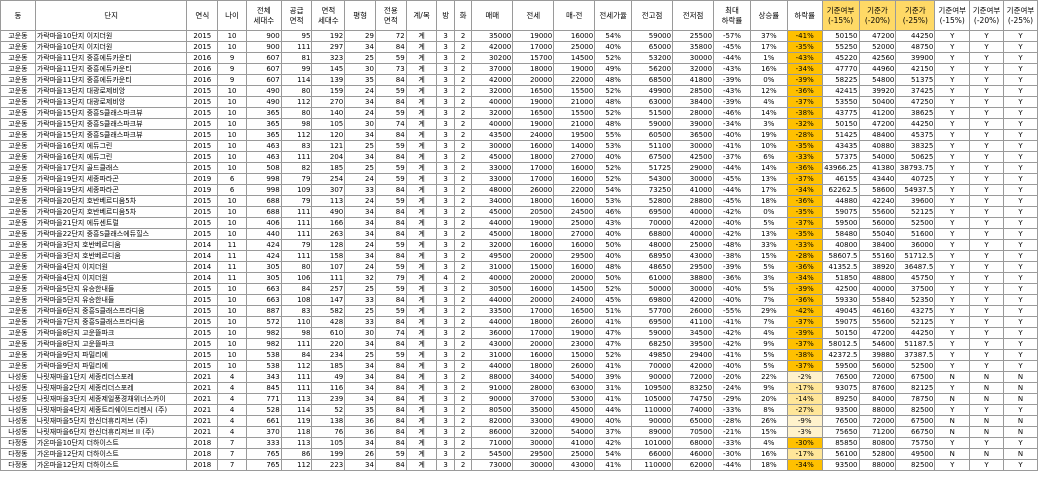  What do you see at coordinates (877, 278) in the screenshot?
I see `col-price-20-cell: 48800` at bounding box center [877, 278].